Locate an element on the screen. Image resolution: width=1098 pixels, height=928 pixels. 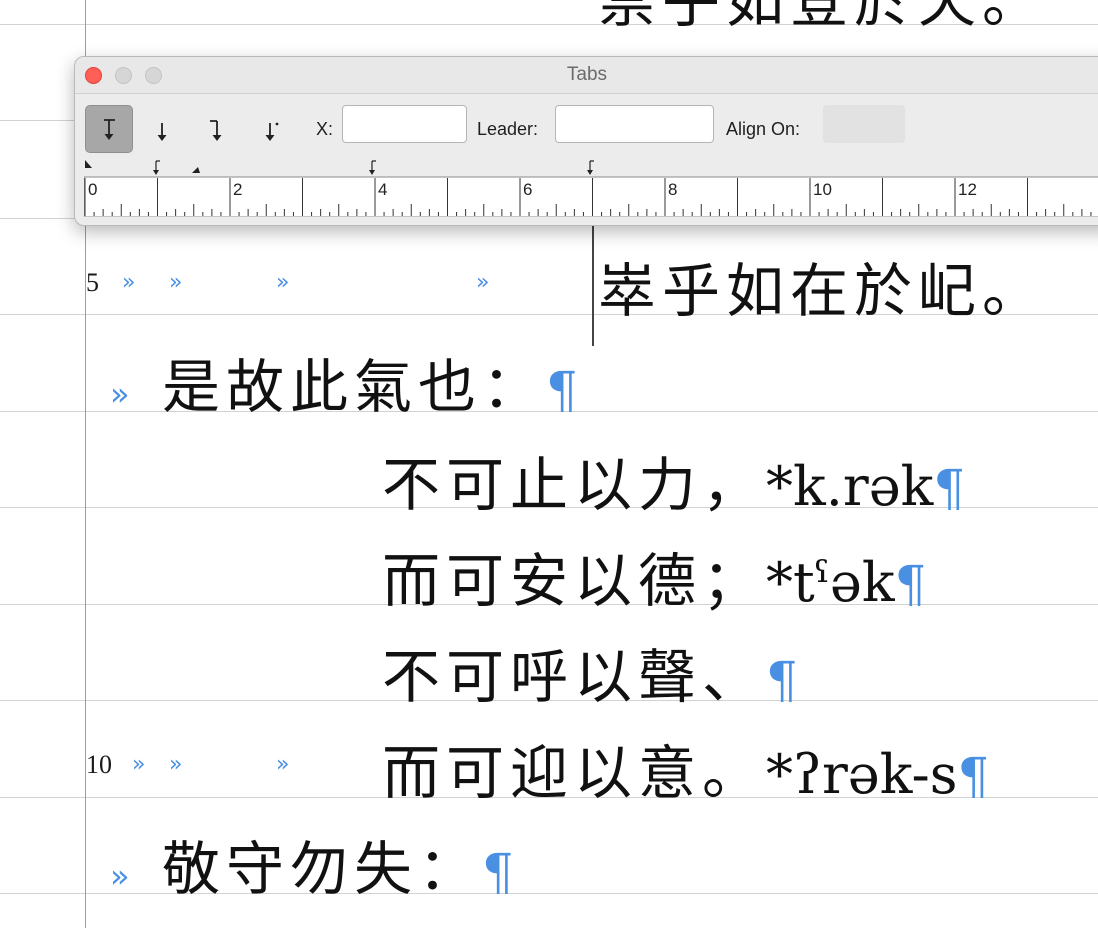
text-line: 而可迎以意。*ʔrək-s¶ is located at coordinates (685, 773).